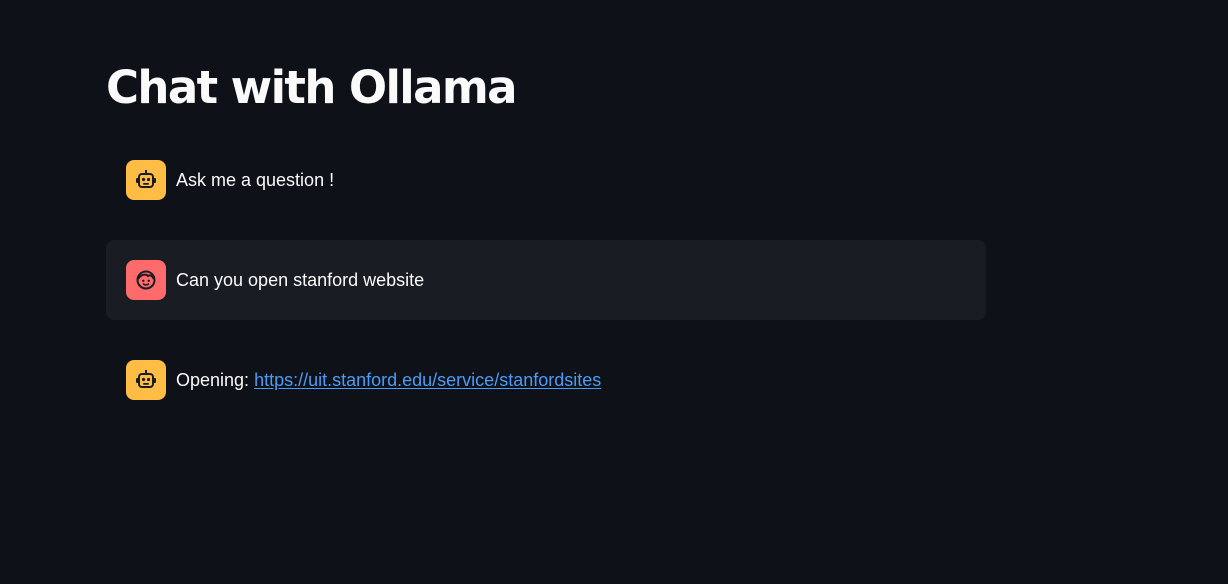 This screenshot has width=1228, height=584. What do you see at coordinates (255, 180) in the screenshot?
I see `message-text: Ask me a question !` at bounding box center [255, 180].